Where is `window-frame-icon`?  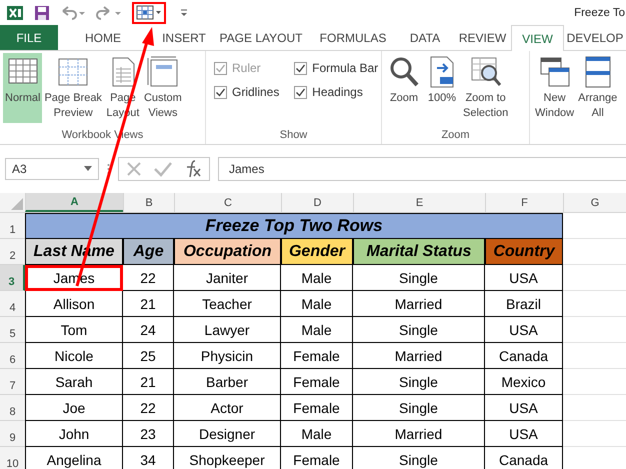
window-frame-icon is located at coordinates (163, 72).